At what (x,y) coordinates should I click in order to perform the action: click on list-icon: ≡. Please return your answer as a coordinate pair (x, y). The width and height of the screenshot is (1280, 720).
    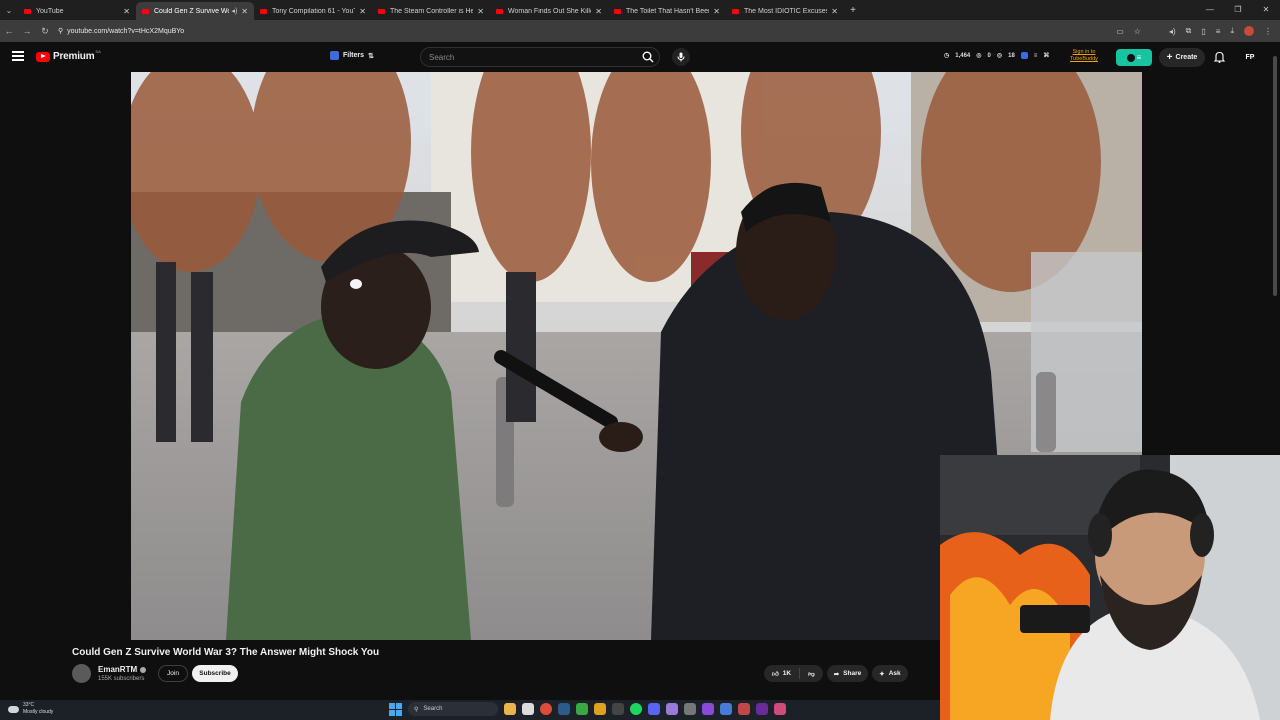
    Looking at the image, I should click on (1036, 56).